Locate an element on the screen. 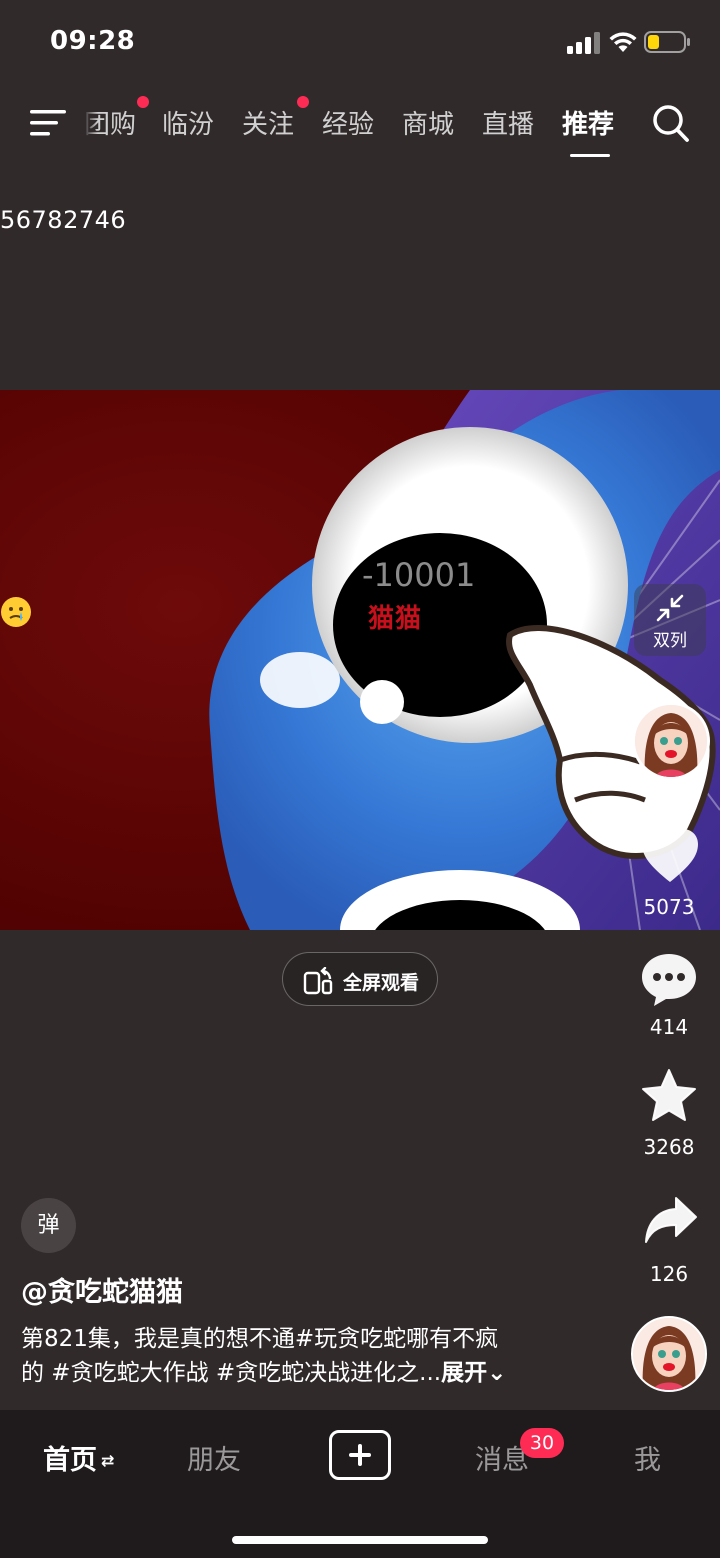 Image resolution: width=720 pixels, height=1558 pixels. music-avatar-illustration is located at coordinates (669, 1354).